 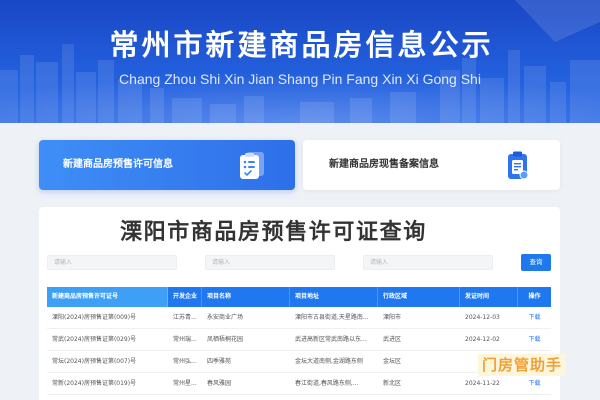 I want to click on nav-card-presale-permit: 新建商品房预售许可信息, so click(x=167, y=165).